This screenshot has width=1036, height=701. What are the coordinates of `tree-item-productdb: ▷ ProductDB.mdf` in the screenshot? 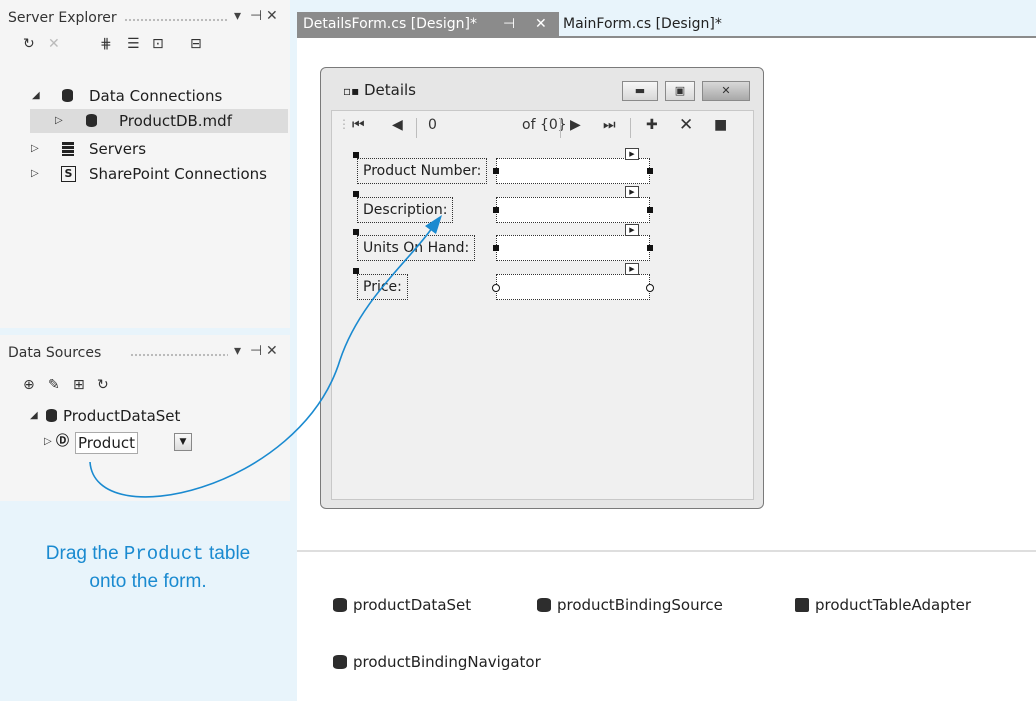 It's located at (159, 121).